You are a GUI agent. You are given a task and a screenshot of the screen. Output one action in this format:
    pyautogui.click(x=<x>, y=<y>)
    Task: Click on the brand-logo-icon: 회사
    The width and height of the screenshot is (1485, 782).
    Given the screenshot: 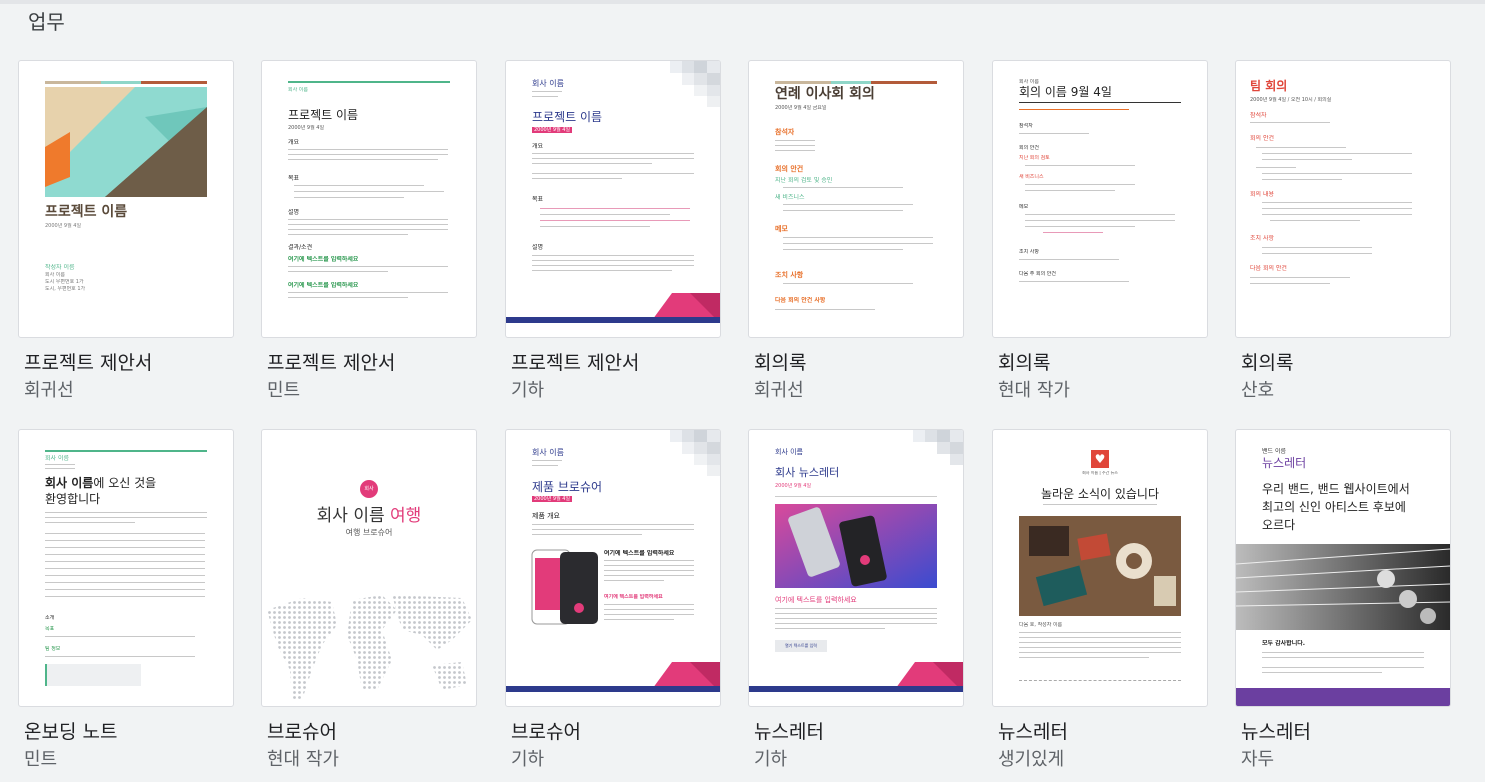 What is the action you would take?
    pyautogui.click(x=369, y=489)
    